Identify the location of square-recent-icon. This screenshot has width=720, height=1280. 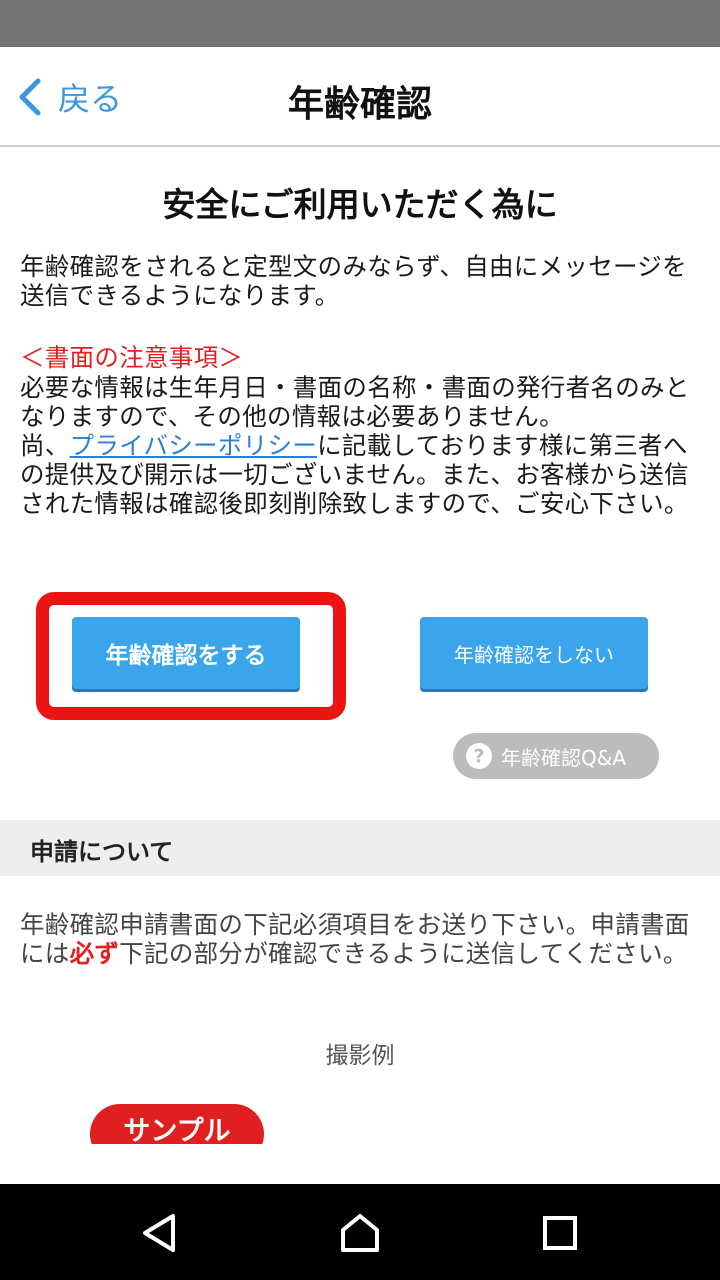
(560, 1233).